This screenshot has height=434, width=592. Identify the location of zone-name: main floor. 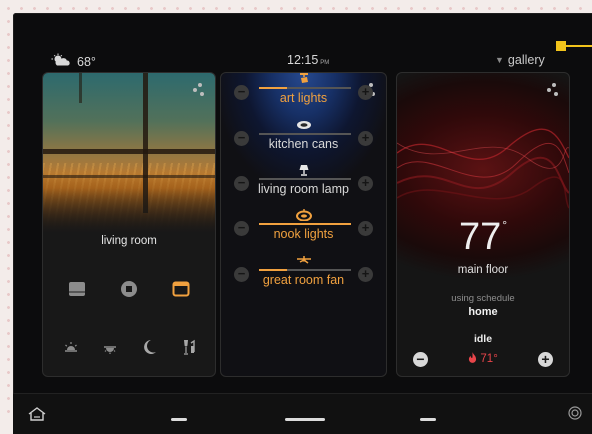
(483, 270).